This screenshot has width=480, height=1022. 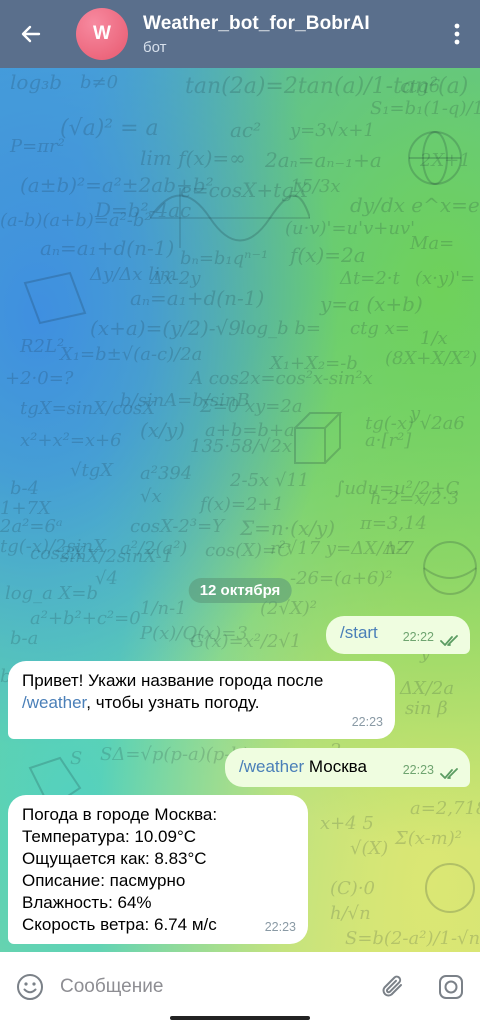 I want to click on outgoing-message: /start 22:22, so click(x=398, y=635).